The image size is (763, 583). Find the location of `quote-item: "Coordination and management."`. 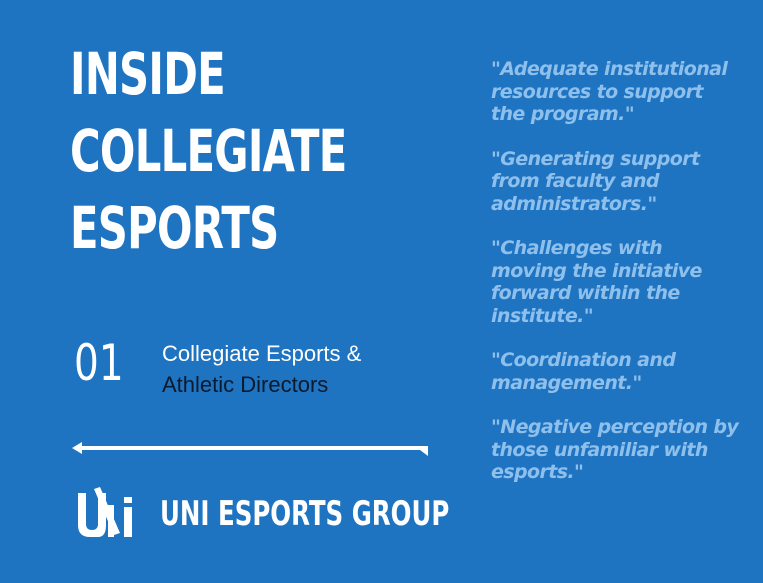

quote-item: "Coordination and management." is located at coordinates (583, 371).